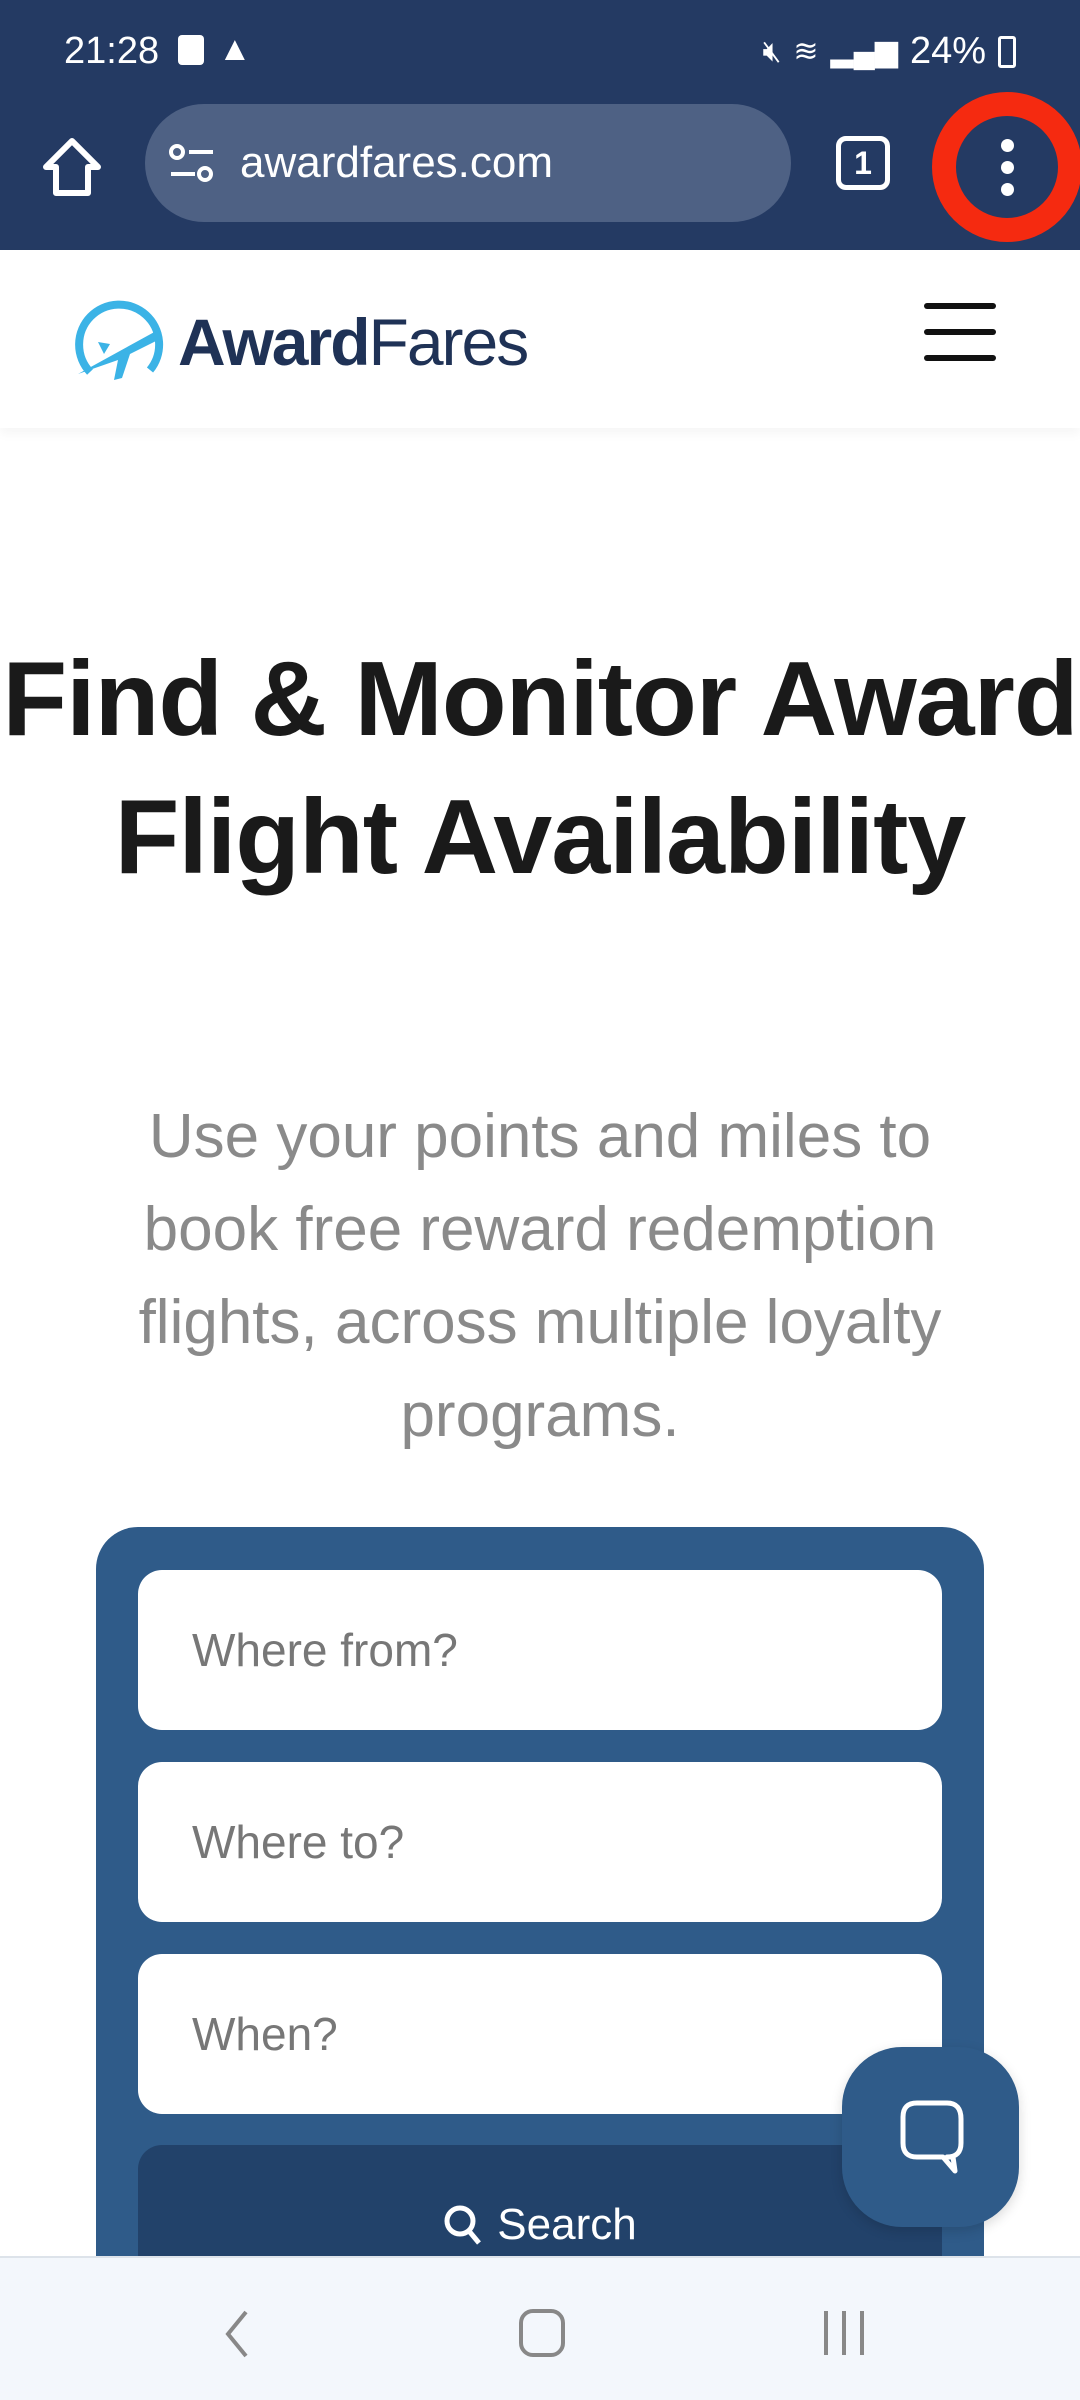  I want to click on address-bar: awardfares.com, so click(468, 163).